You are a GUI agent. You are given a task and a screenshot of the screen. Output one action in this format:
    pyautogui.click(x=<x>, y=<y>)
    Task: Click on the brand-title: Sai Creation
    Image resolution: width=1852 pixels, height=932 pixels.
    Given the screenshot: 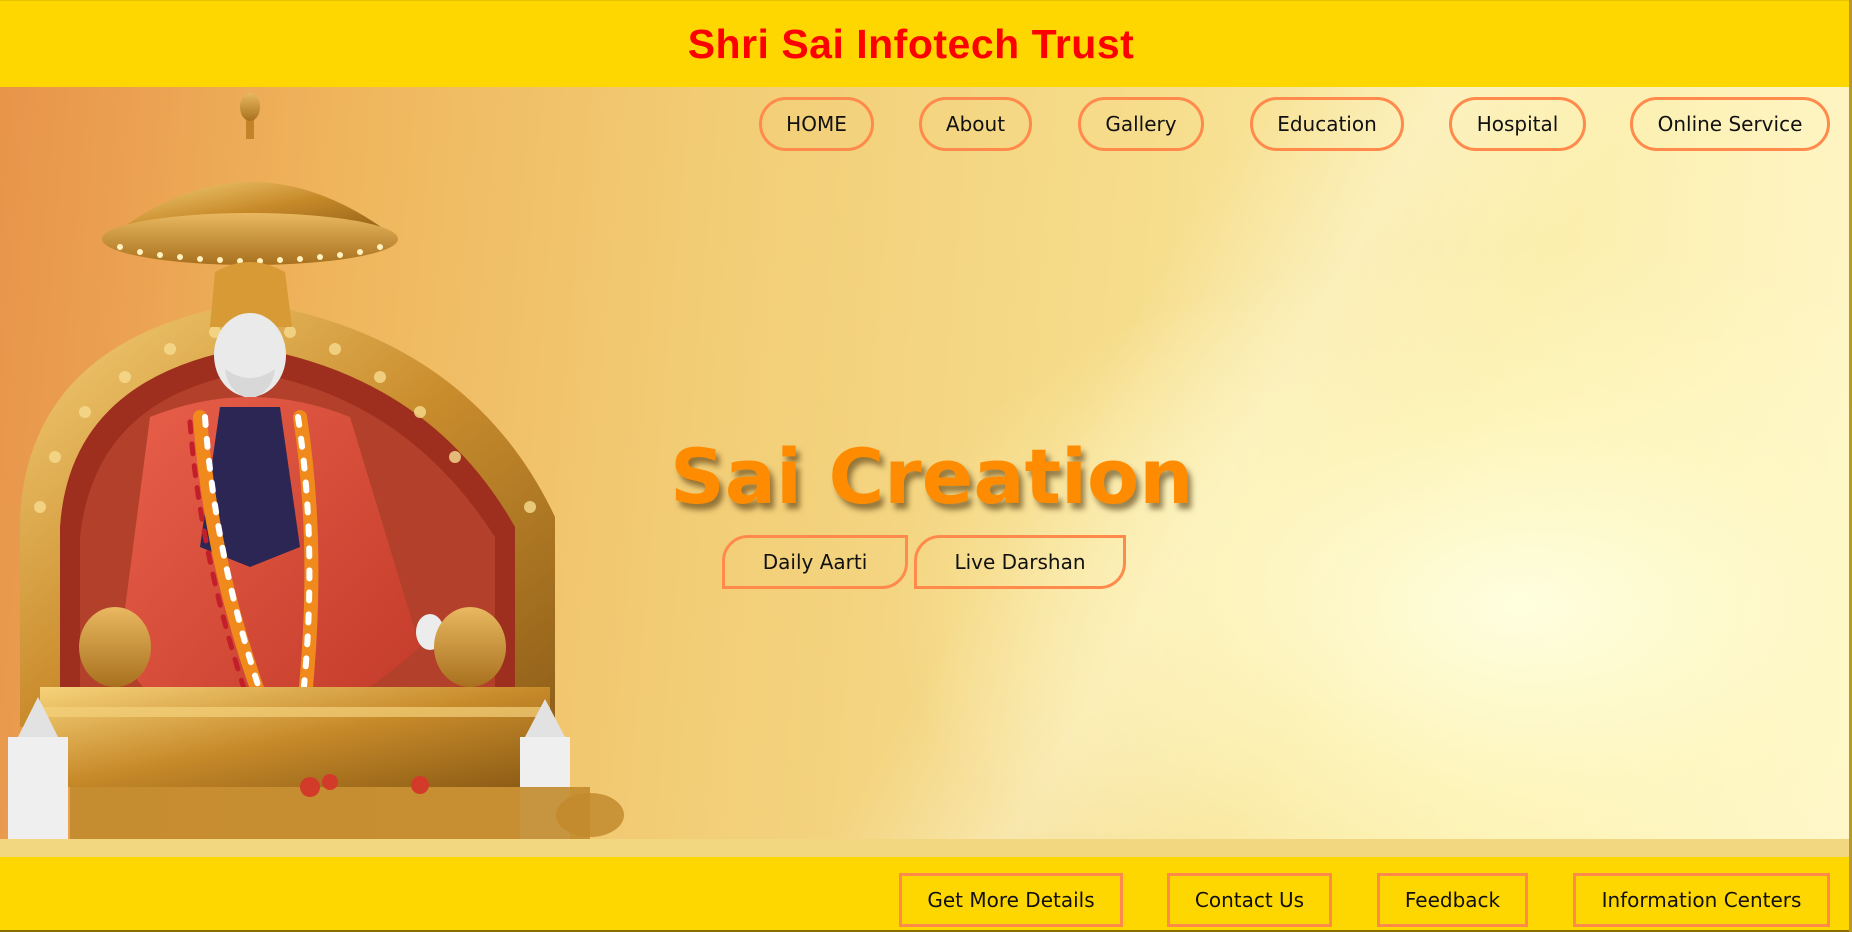 What is the action you would take?
    pyautogui.click(x=932, y=476)
    